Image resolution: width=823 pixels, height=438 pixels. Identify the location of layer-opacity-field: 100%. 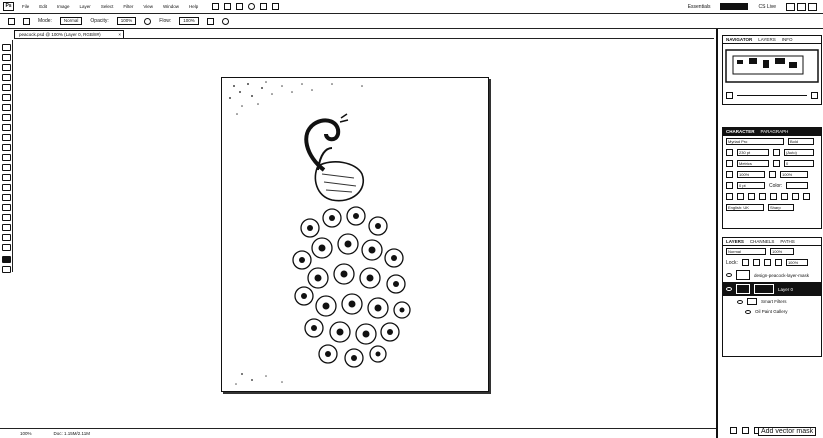
(782, 251).